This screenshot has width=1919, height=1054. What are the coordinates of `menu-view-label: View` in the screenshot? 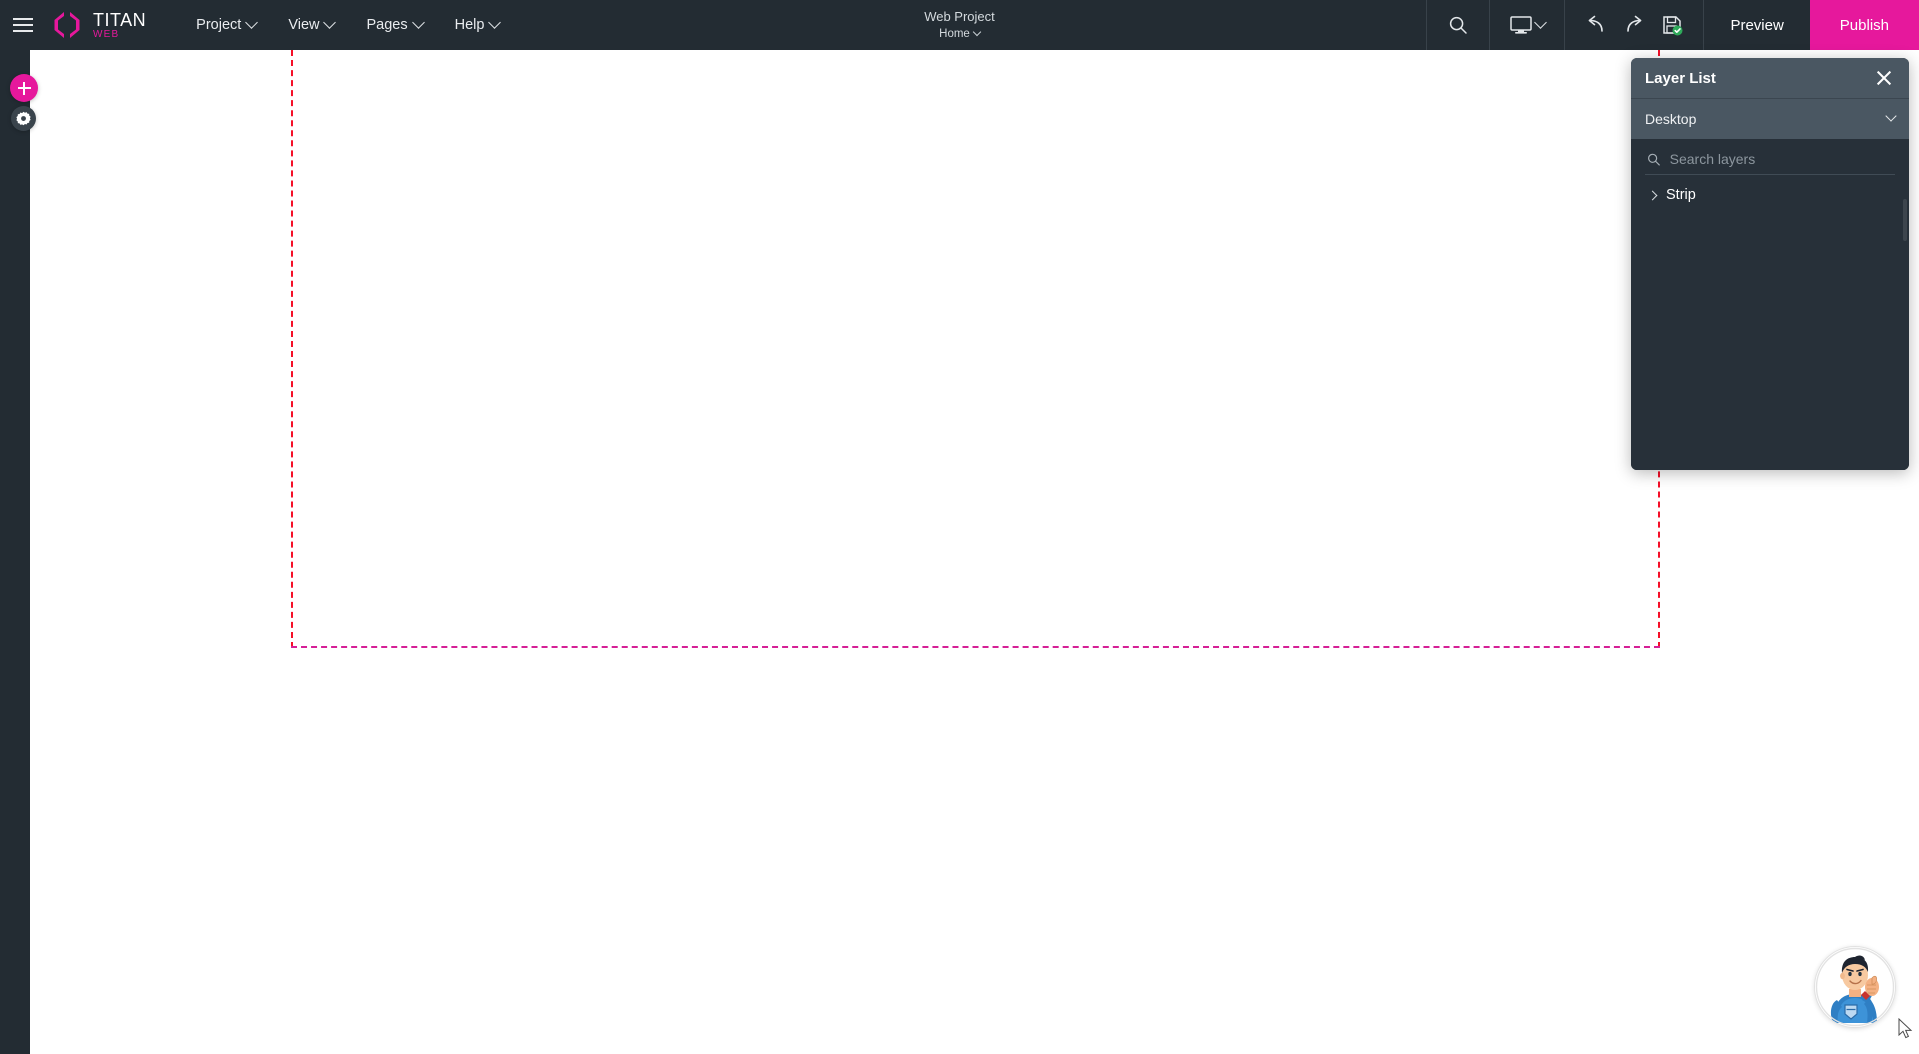 It's located at (304, 25).